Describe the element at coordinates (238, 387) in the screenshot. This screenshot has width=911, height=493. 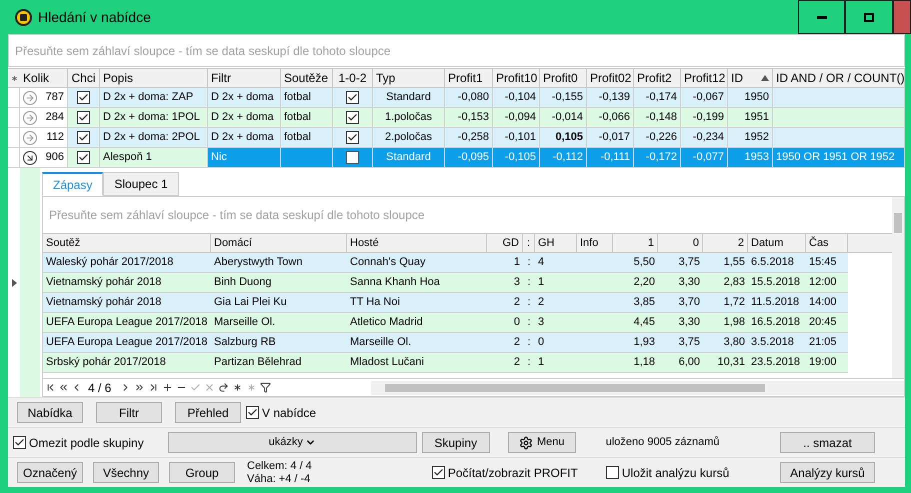
I see `asterisk-icon` at that location.